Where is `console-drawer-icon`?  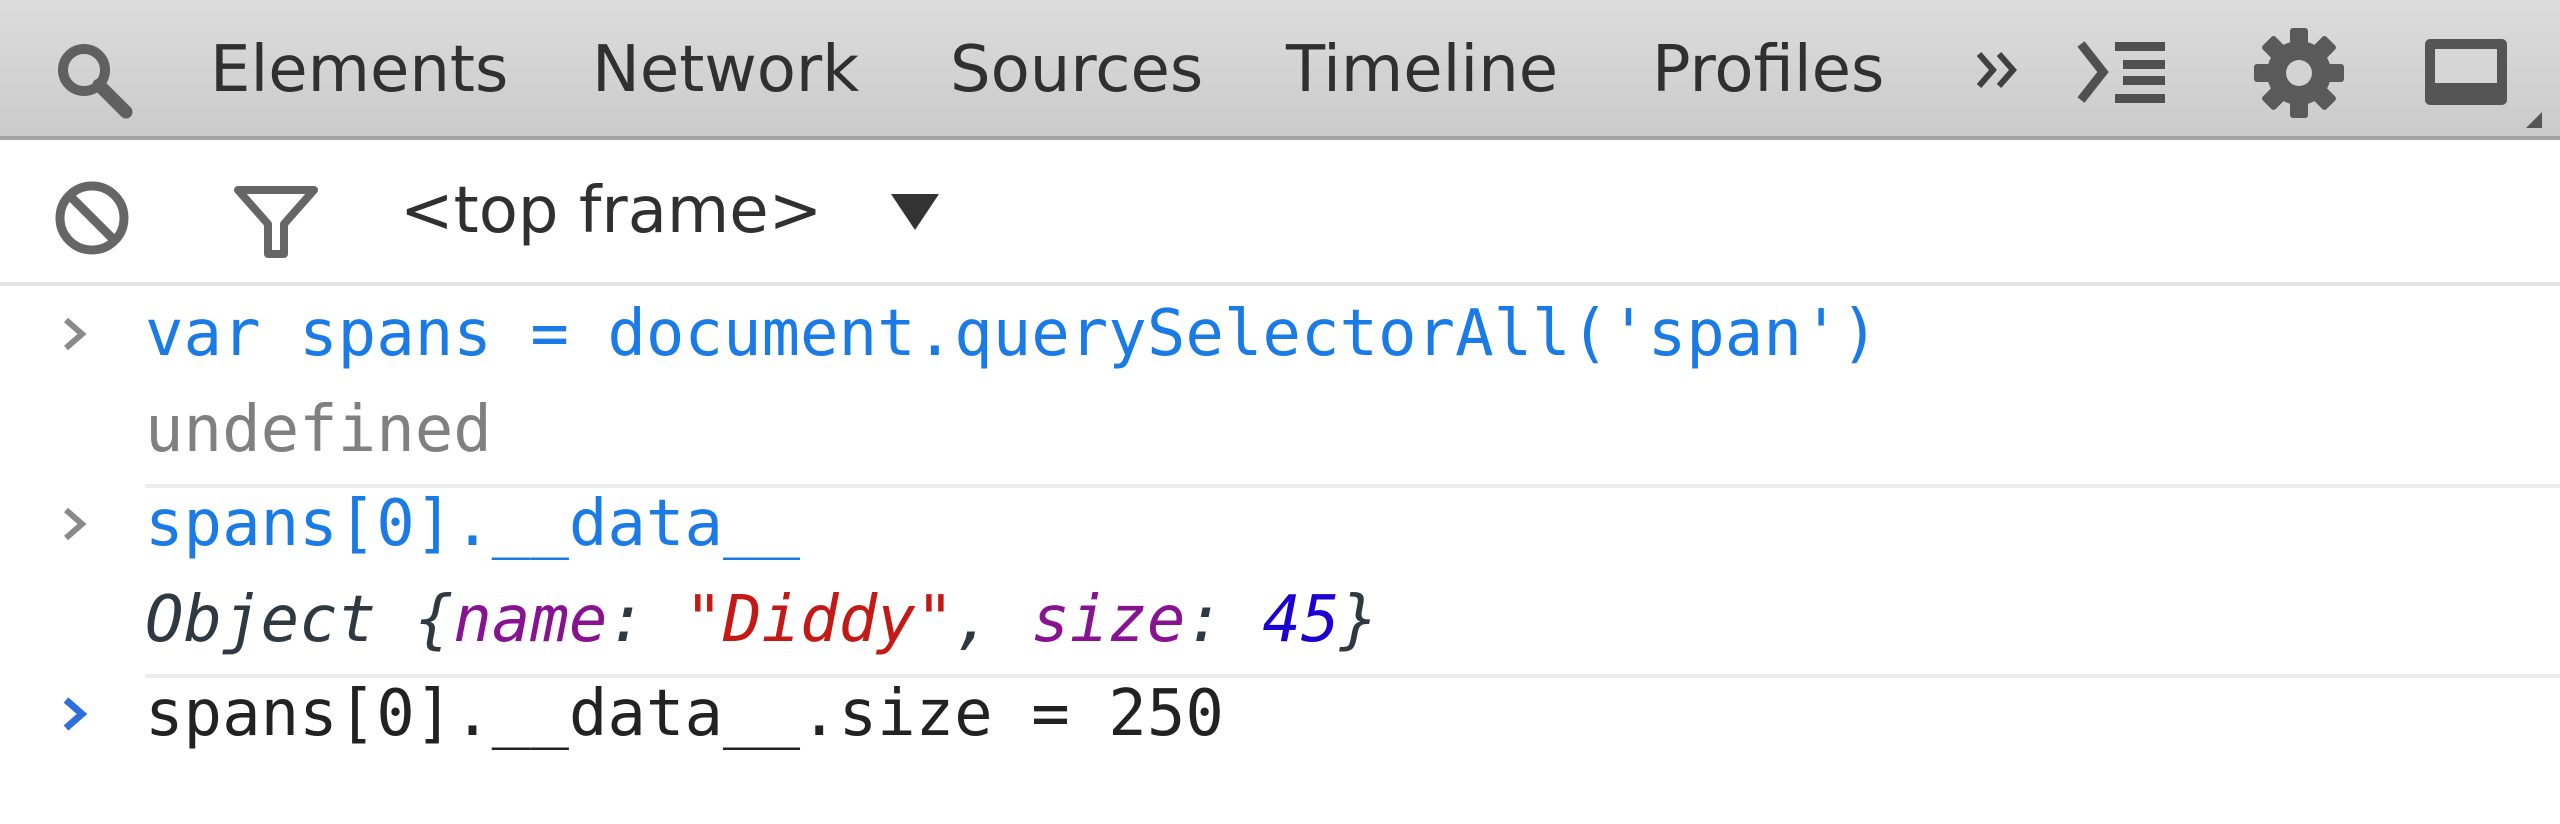 console-drawer-icon is located at coordinates (2123, 72).